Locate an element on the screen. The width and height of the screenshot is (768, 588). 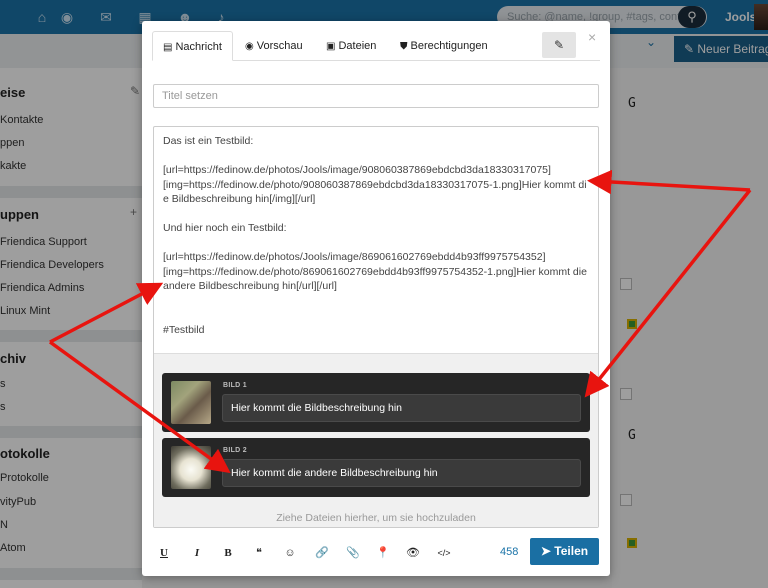
quote-icon: ❝ is located at coordinates (259, 553).